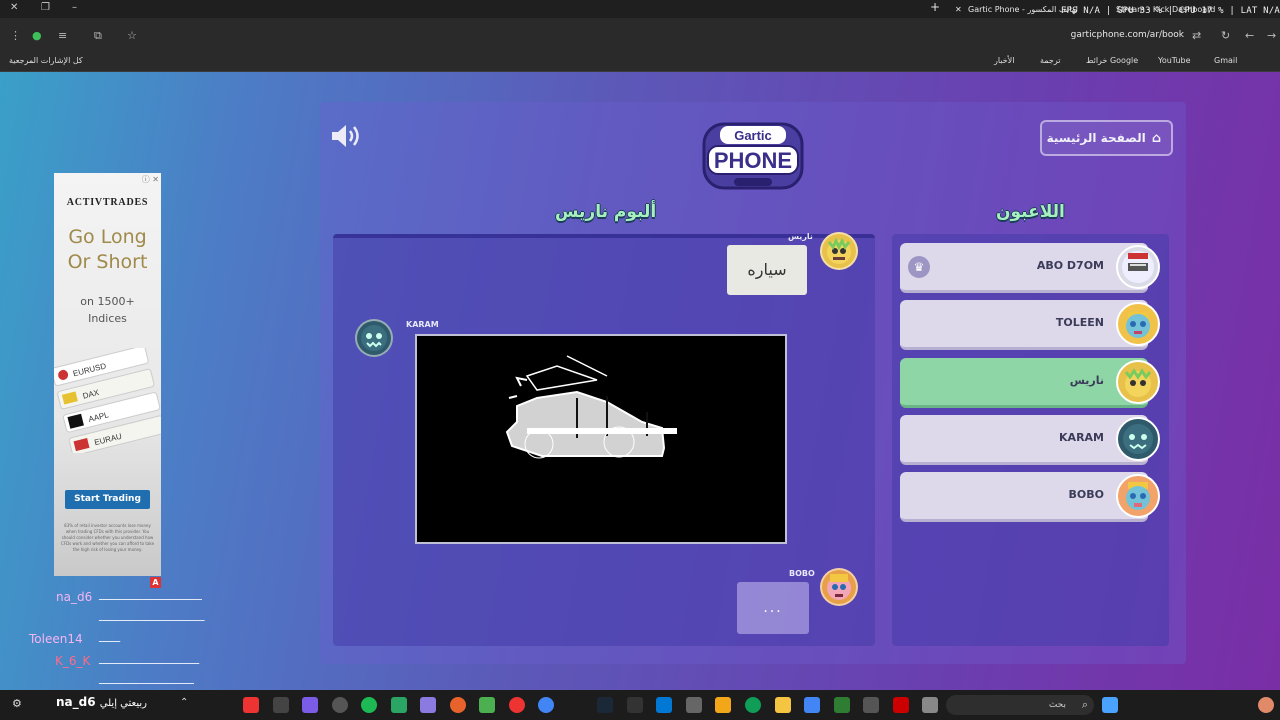 This screenshot has height=720, width=1280. I want to click on reload-icon: ↻, so click(1225, 35).